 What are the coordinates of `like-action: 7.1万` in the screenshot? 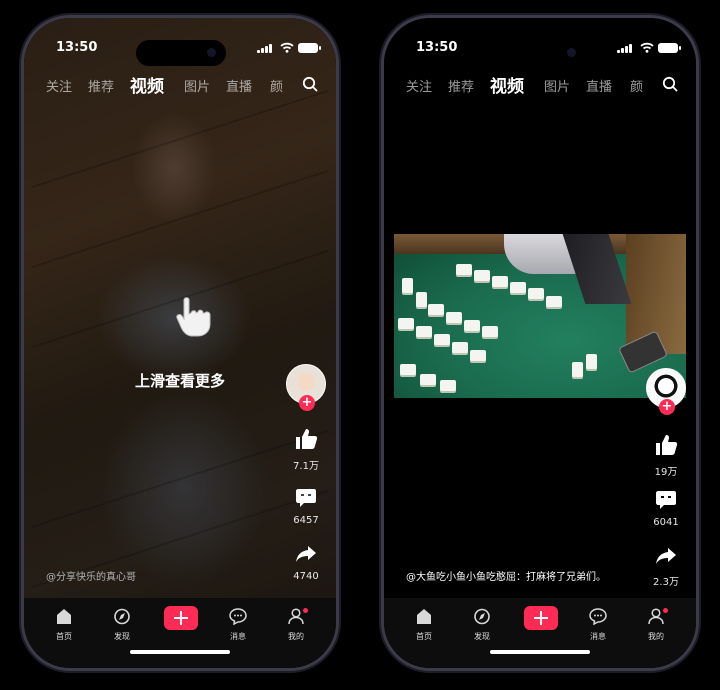 It's located at (306, 450).